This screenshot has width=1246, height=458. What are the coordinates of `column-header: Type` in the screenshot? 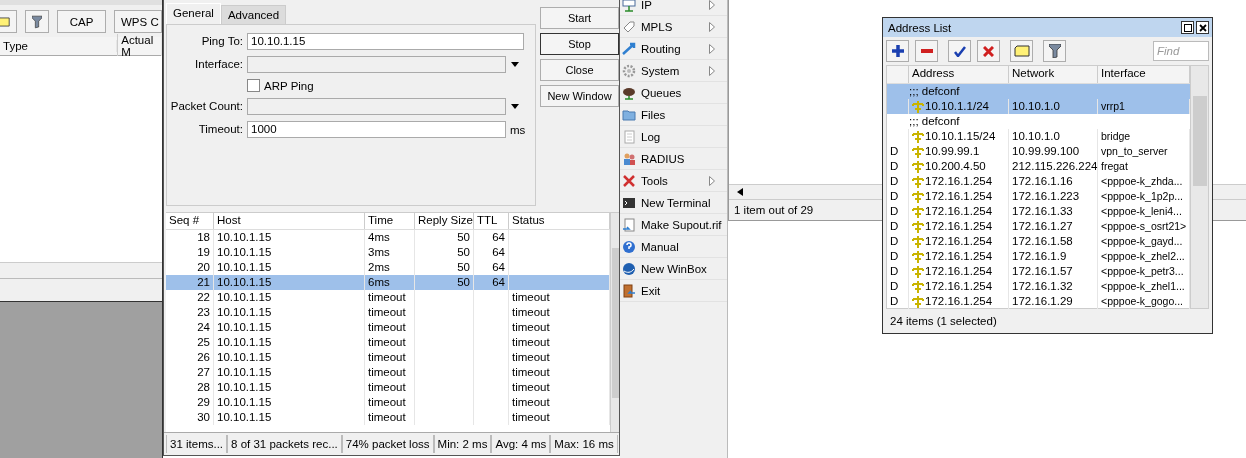 It's located at (59, 46).